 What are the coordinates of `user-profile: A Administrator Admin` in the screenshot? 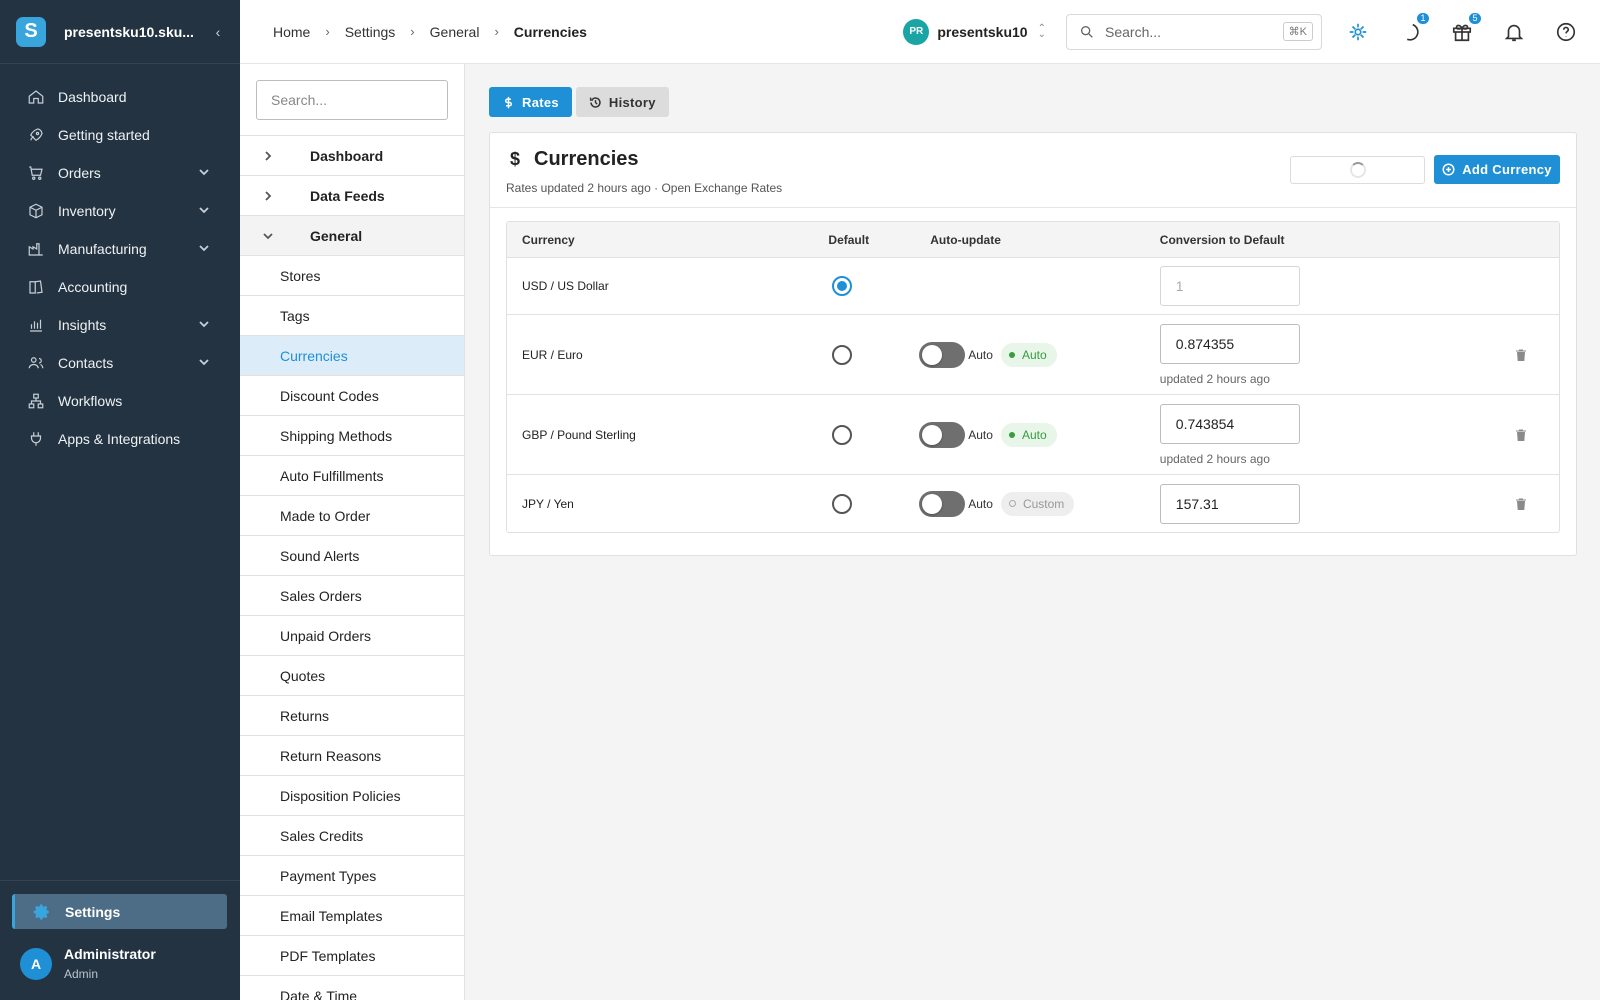 It's located at (88, 963).